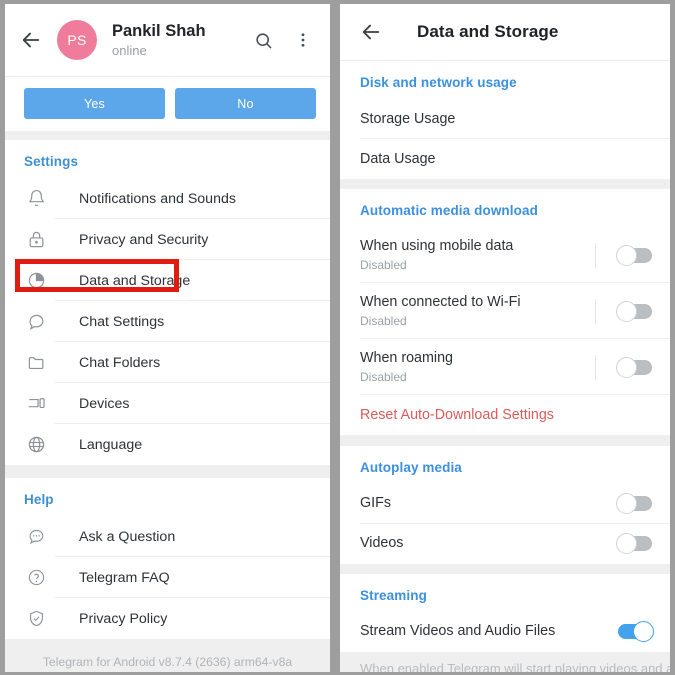 This screenshot has height=675, width=675. I want to click on question-circle-icon, so click(36, 578).